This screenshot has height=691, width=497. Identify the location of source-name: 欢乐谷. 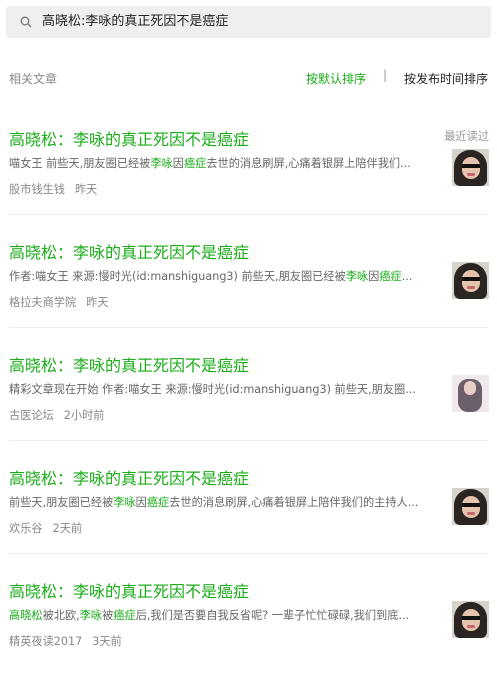
(26, 528).